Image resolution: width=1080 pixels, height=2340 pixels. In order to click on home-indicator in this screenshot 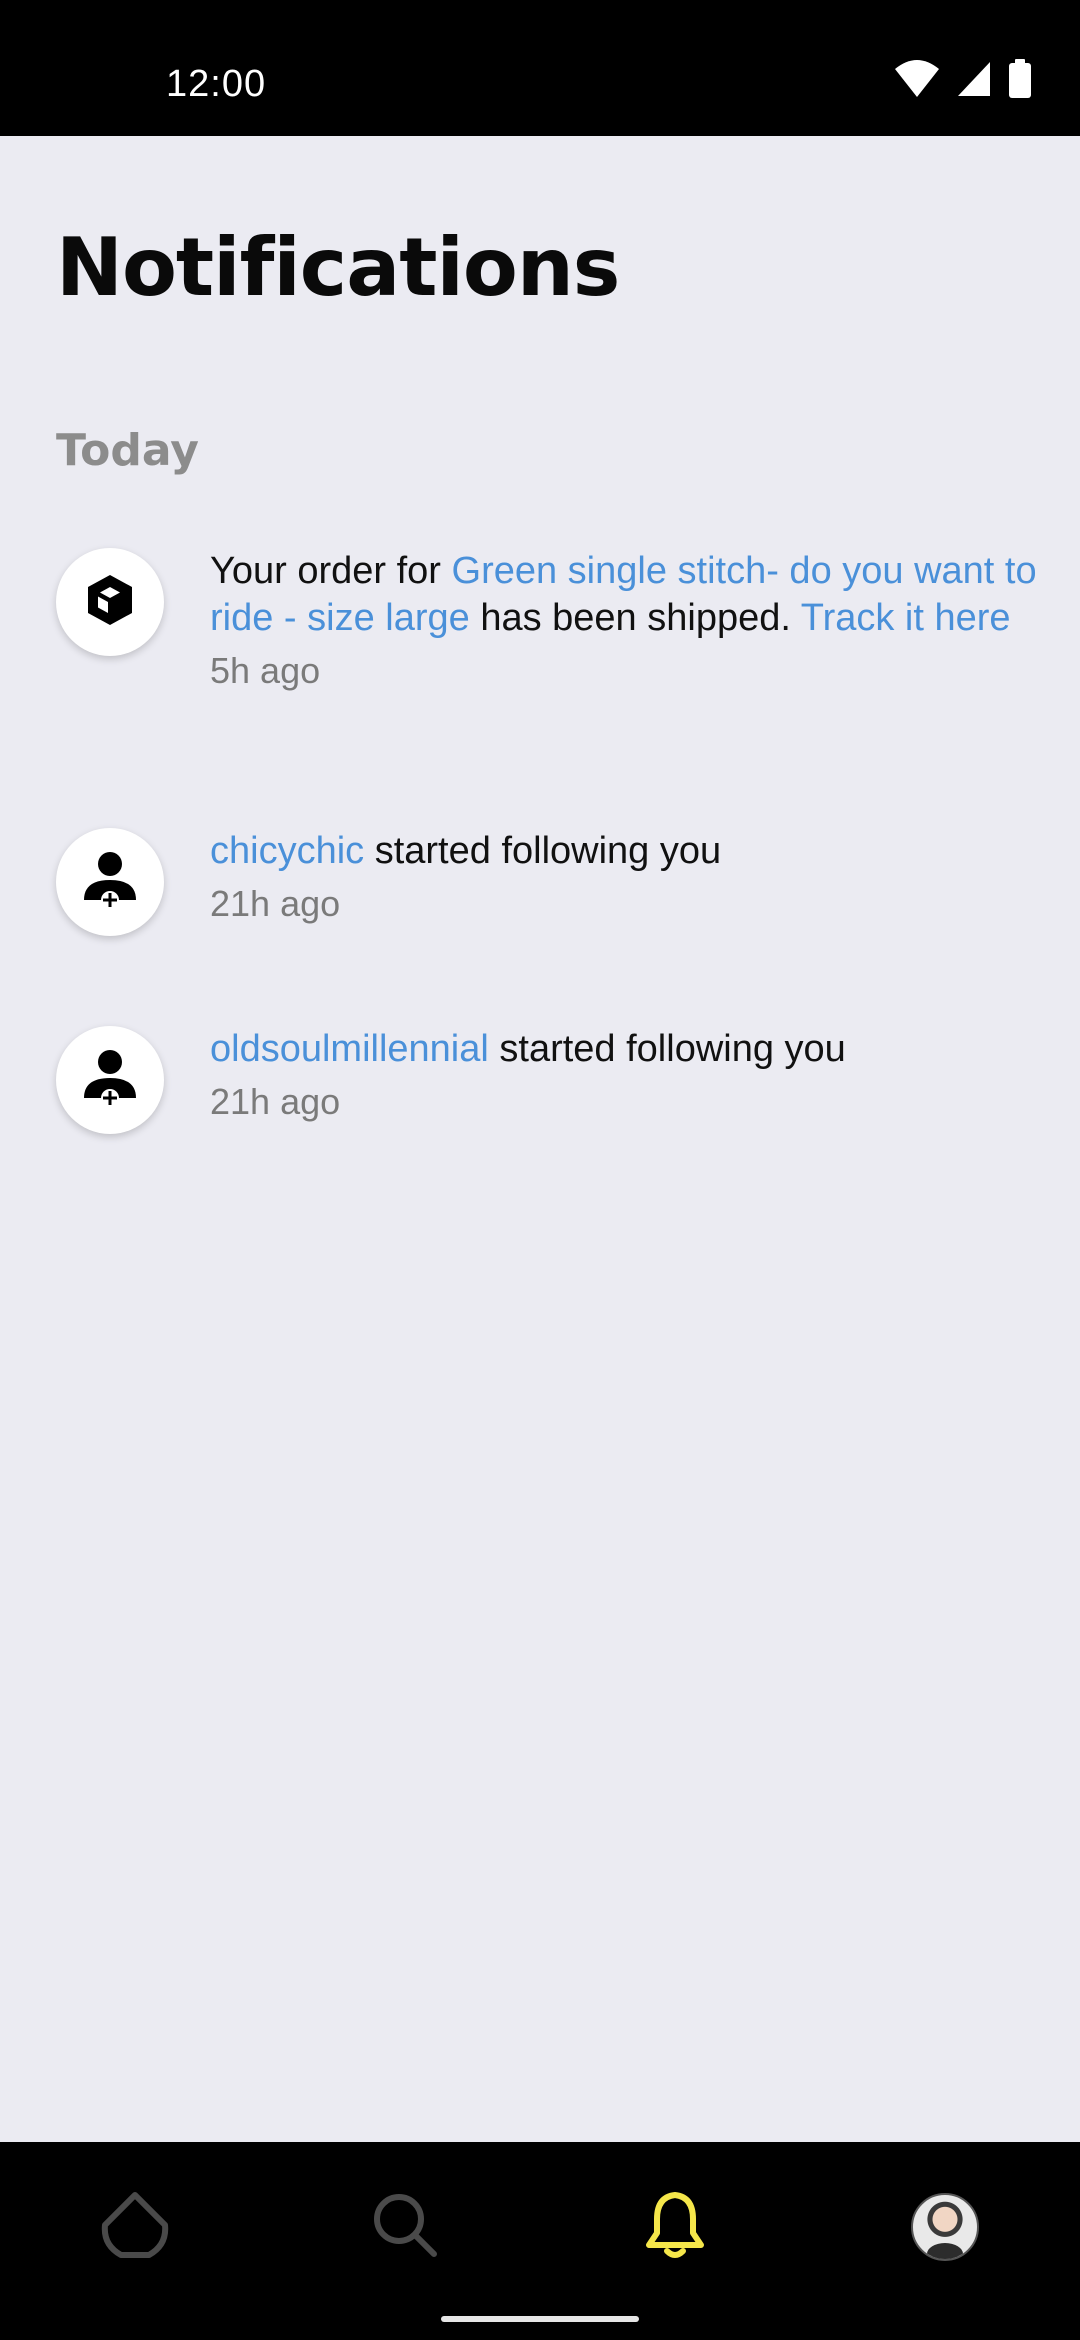, I will do `click(540, 2319)`.